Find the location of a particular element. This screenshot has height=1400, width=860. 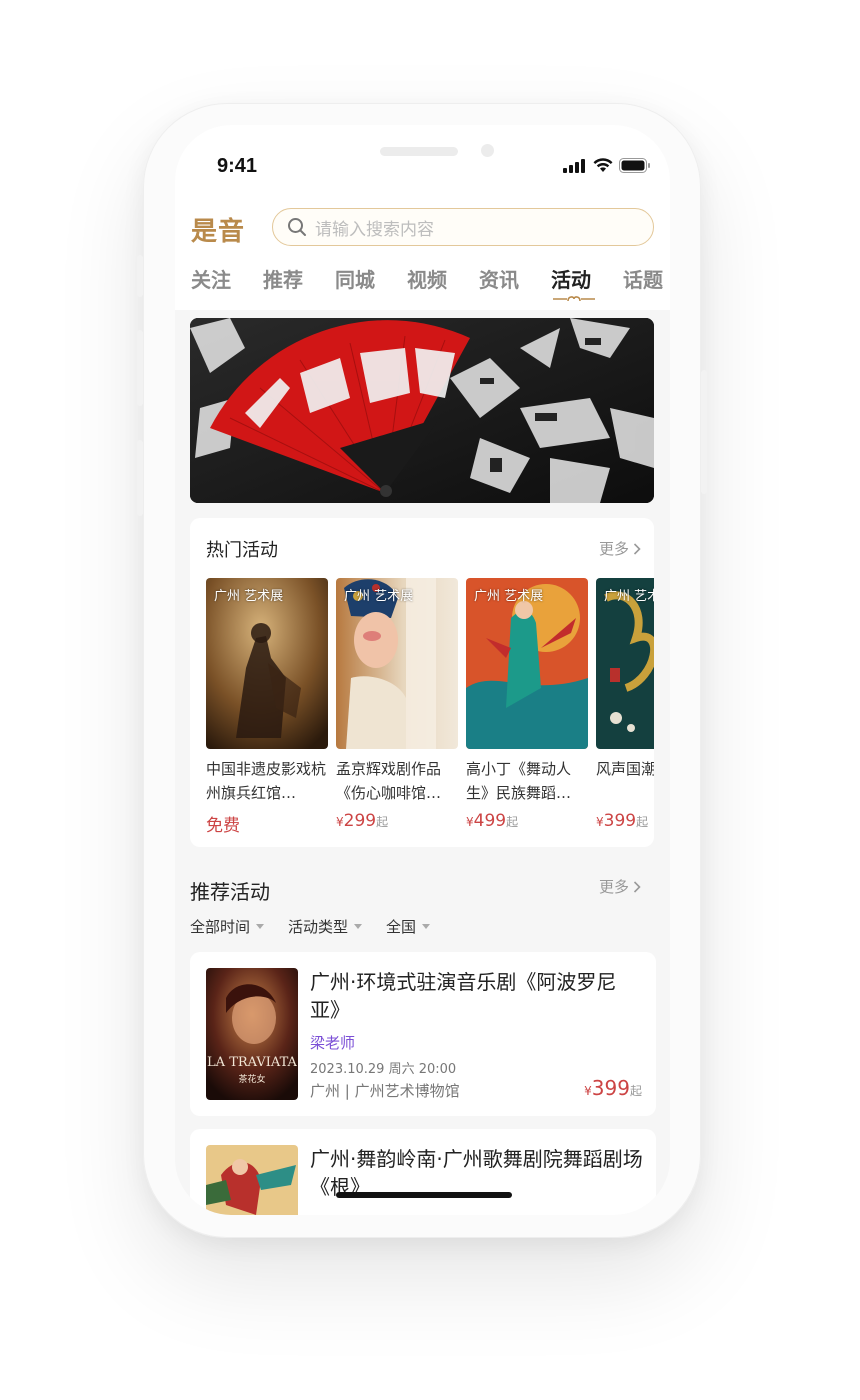

tab-topic: 话题 is located at coordinates (643, 278).